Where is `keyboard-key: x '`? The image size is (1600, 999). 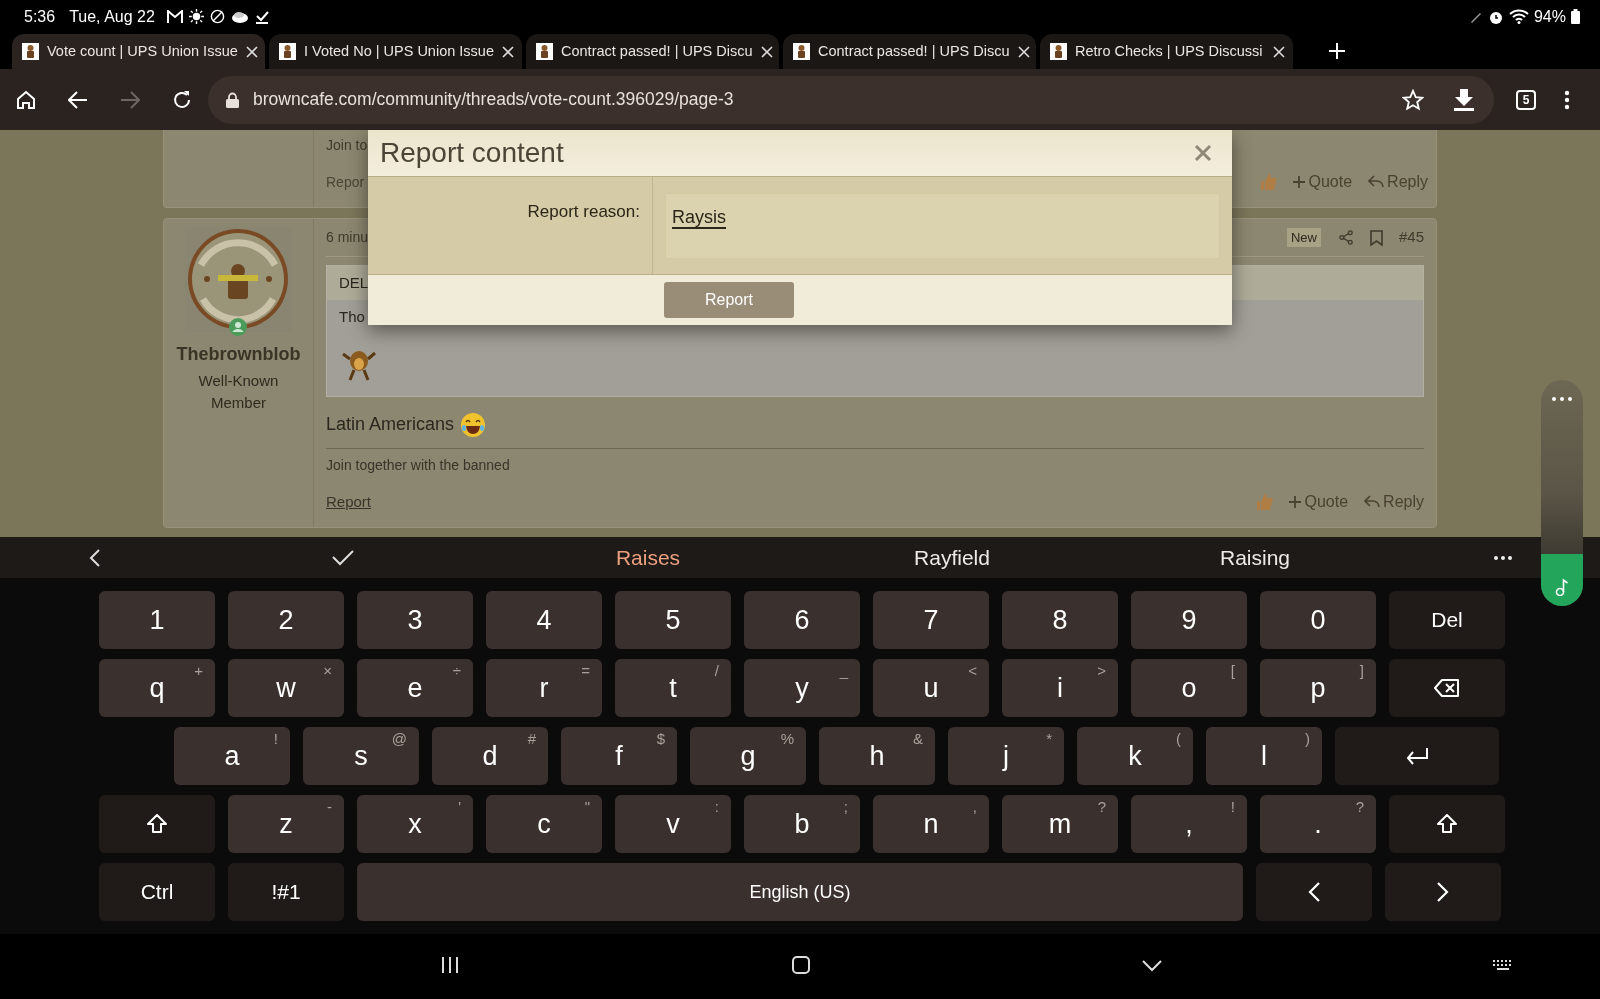
keyboard-key: x ' is located at coordinates (415, 824).